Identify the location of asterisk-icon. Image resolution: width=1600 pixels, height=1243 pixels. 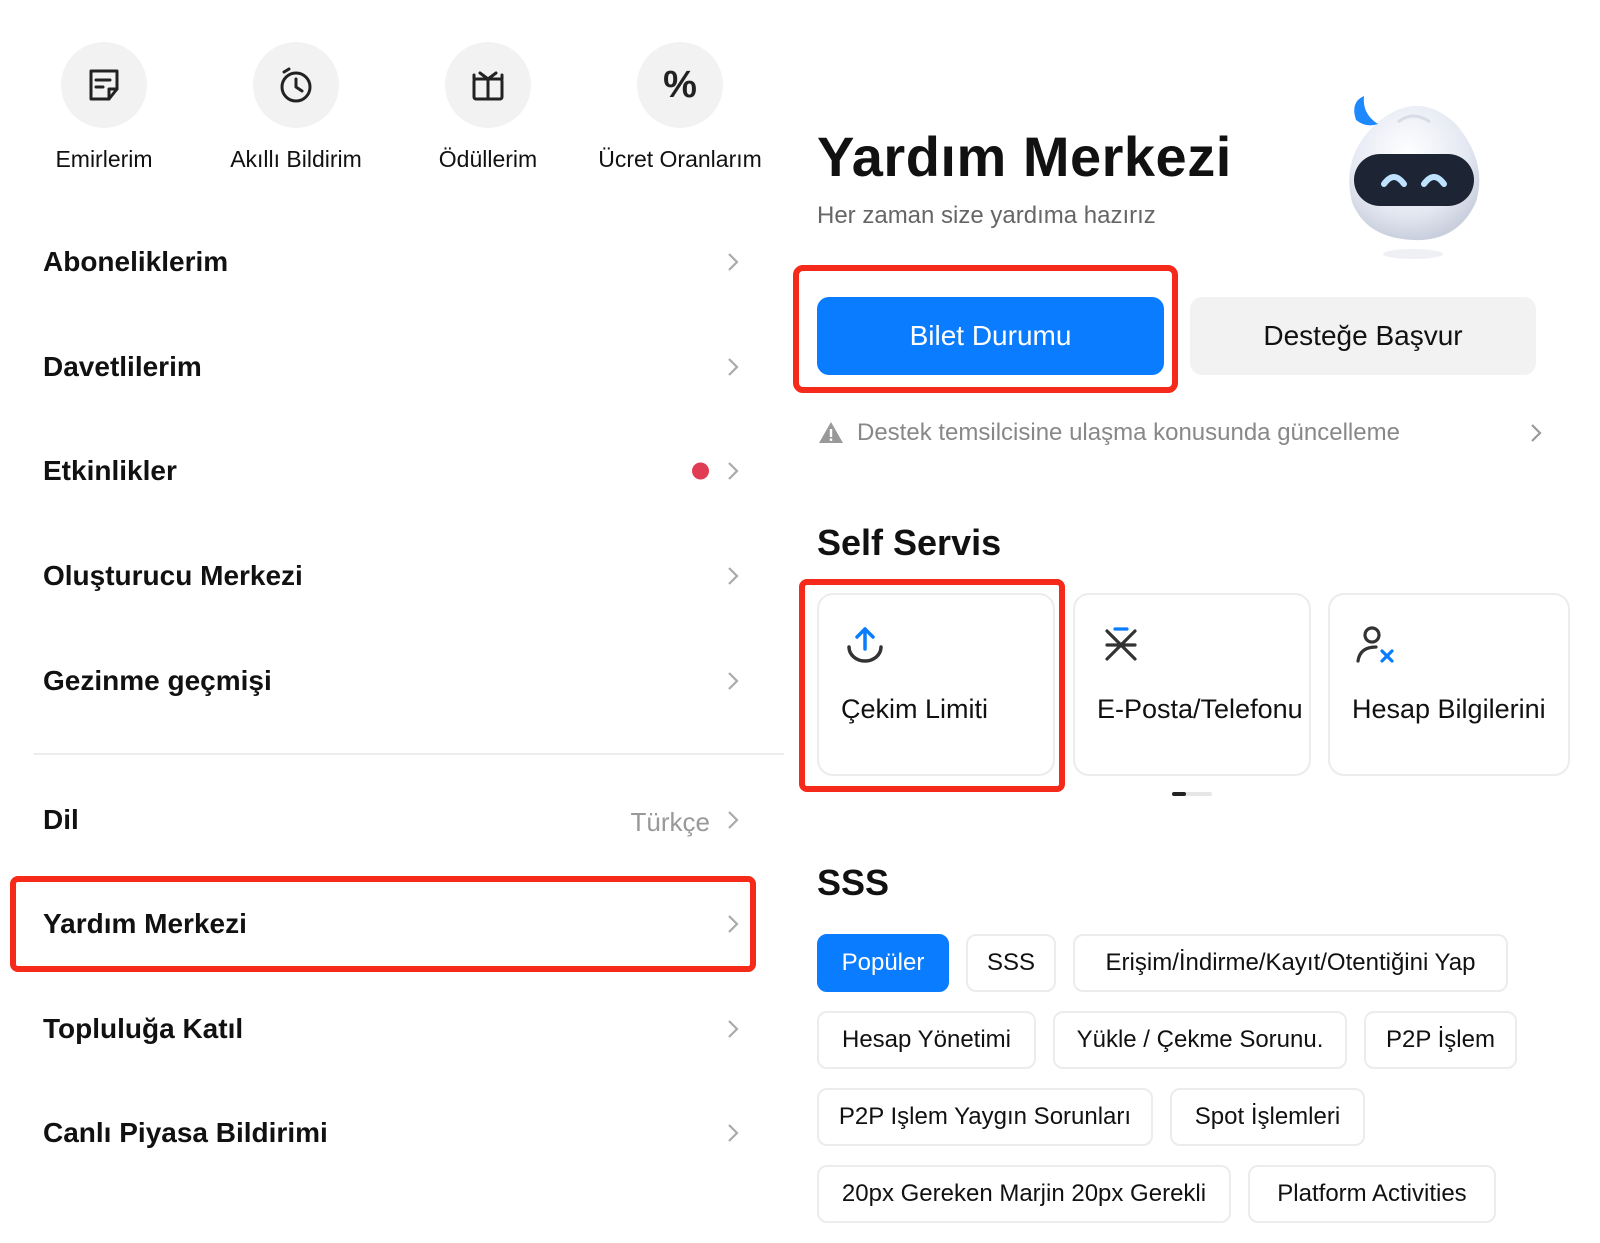
(1121, 644).